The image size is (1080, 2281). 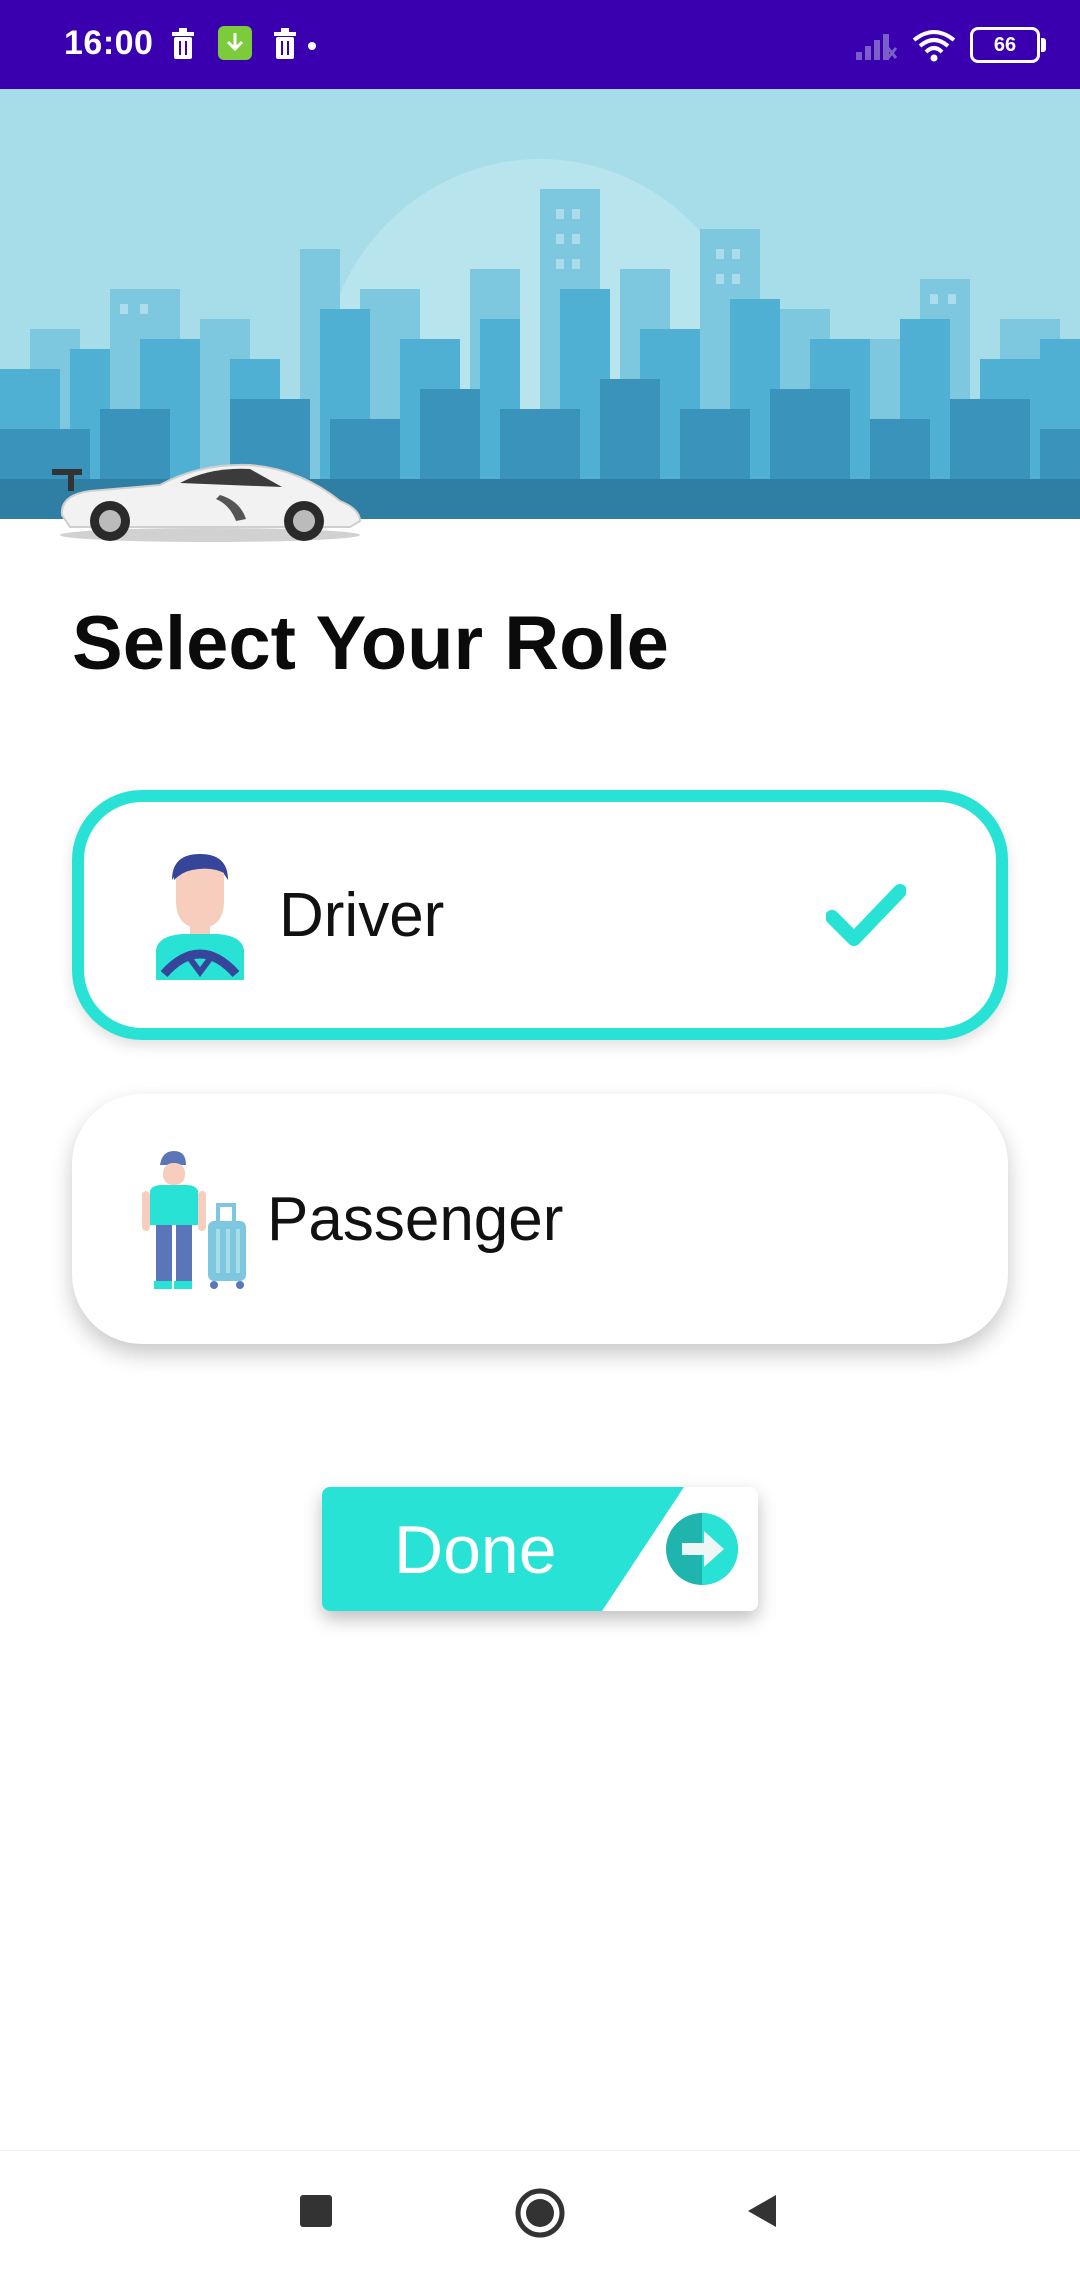 I want to click on role-option-passenger: Passenger, so click(x=540, y=1219).